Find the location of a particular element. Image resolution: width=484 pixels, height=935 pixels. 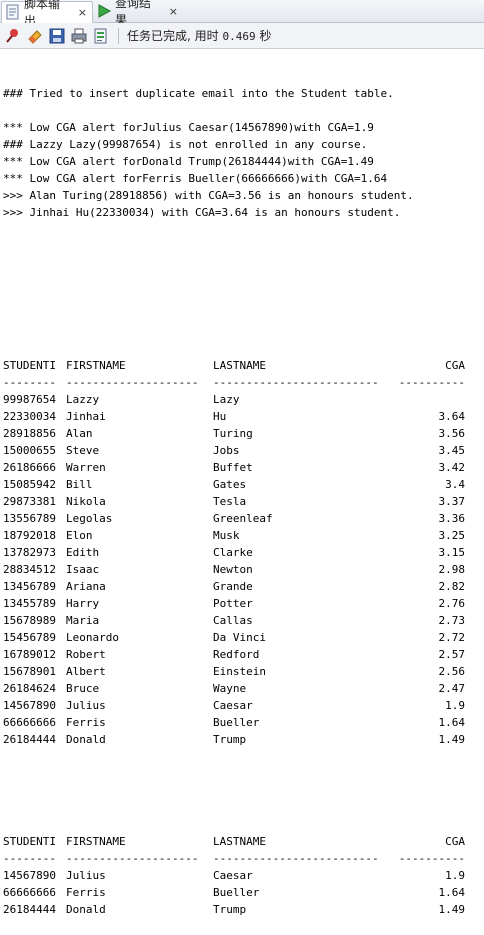

table-row: 28918856 Alan Turing 3.56 is located at coordinates (242, 433).